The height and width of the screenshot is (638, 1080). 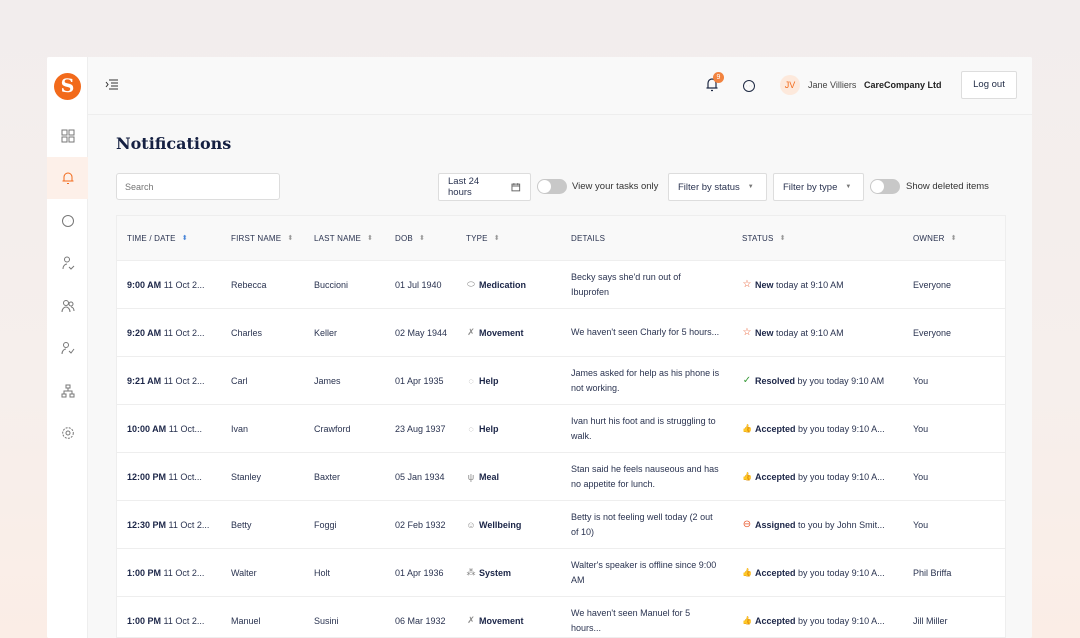 What do you see at coordinates (325, 524) in the screenshot?
I see `table-cell: Foggi` at bounding box center [325, 524].